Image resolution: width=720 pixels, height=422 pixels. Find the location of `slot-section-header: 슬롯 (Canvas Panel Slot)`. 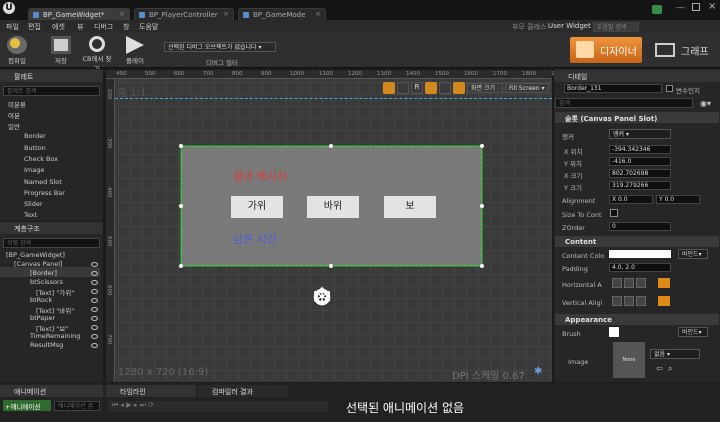

slot-section-header: 슬롯 (Canvas Panel Slot) is located at coordinates (637, 117).